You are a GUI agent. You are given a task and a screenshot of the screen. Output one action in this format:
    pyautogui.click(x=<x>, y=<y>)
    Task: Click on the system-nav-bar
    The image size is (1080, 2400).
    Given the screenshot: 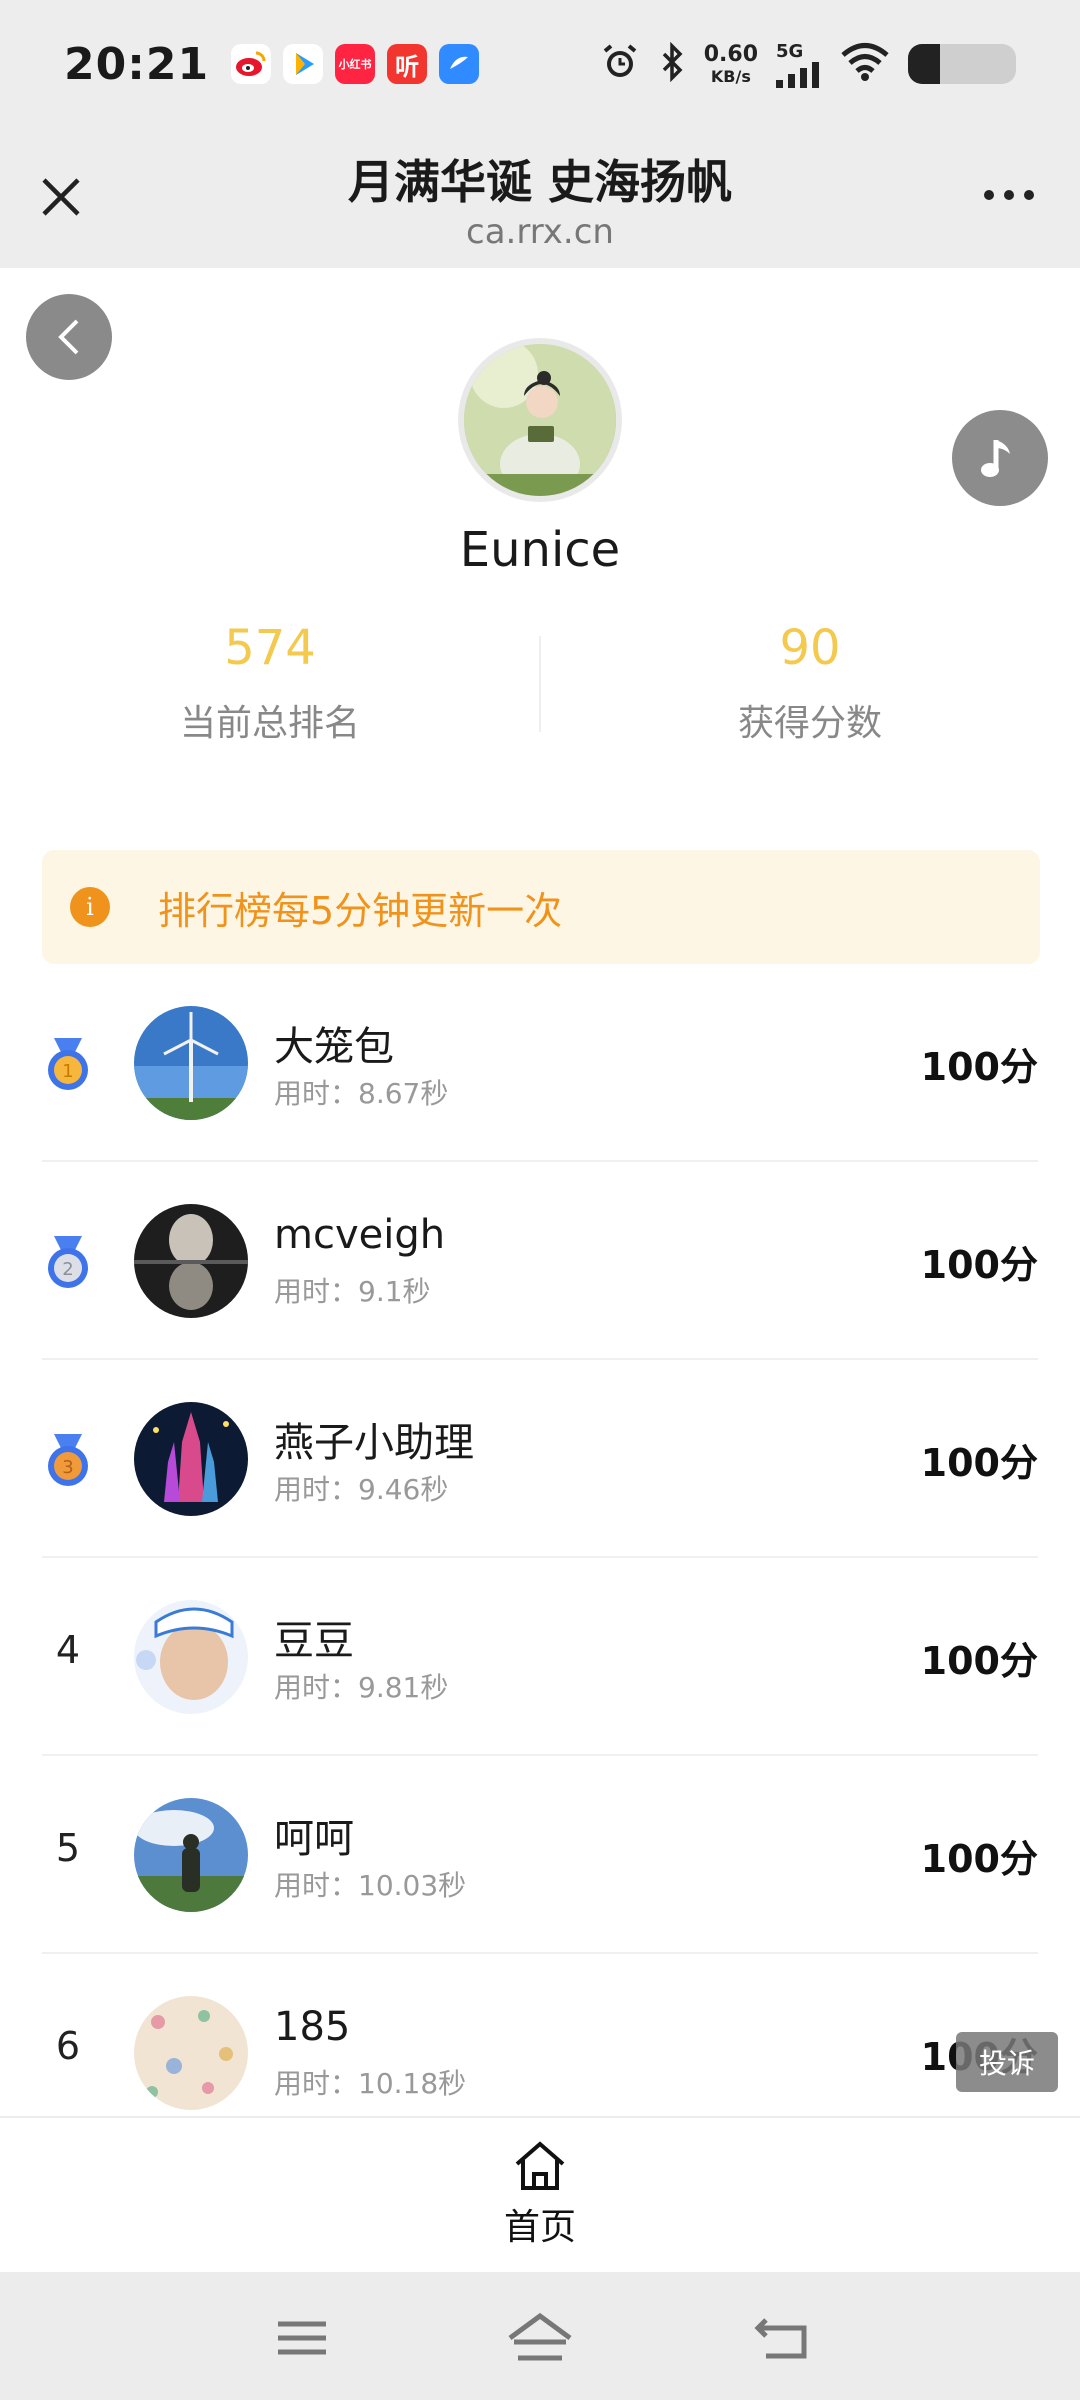 What is the action you would take?
    pyautogui.click(x=540, y=2336)
    